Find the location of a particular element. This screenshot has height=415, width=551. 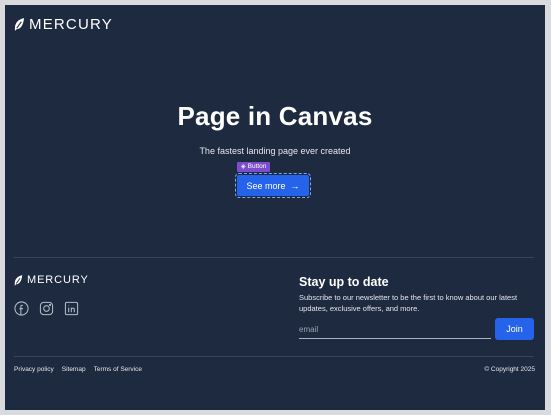

see-more-button: See more → is located at coordinates (273, 185).